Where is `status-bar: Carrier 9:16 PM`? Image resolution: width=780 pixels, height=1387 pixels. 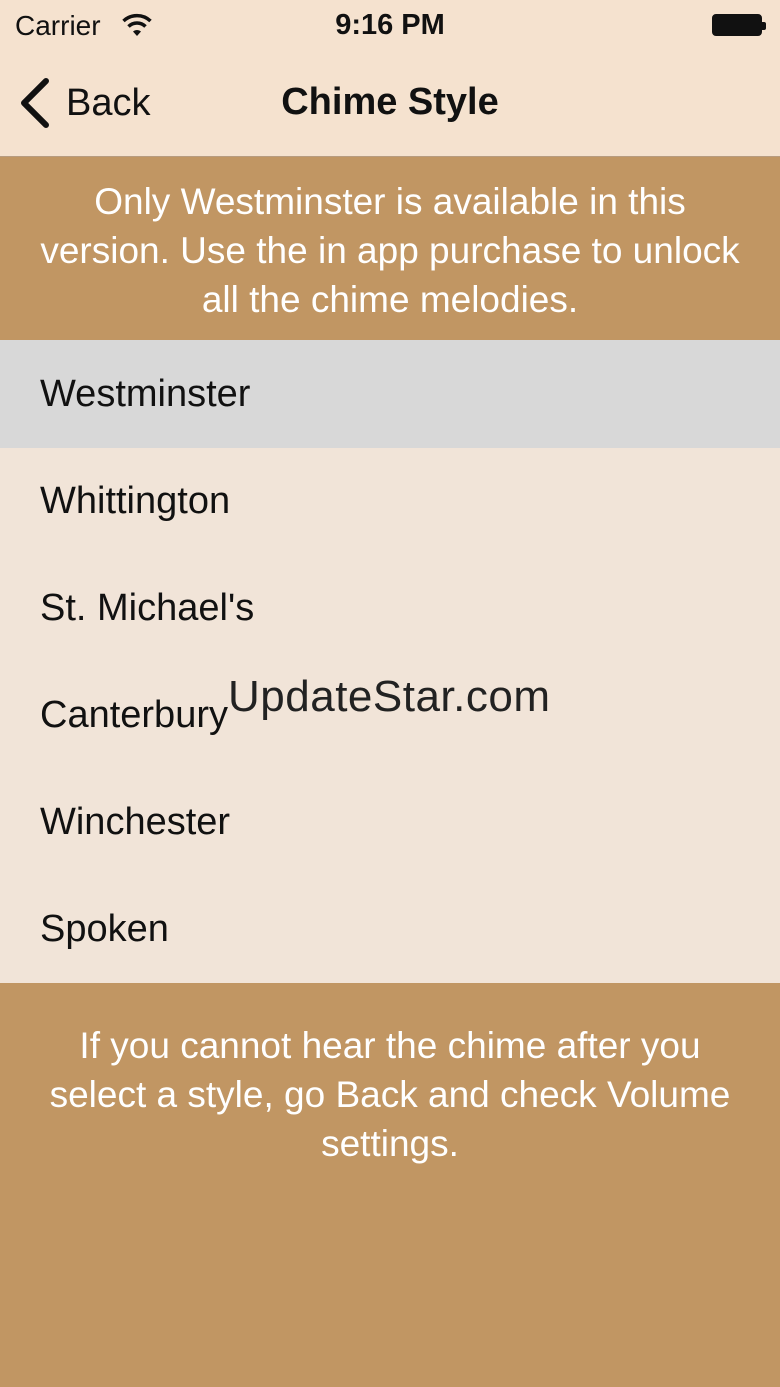 status-bar: Carrier 9:16 PM is located at coordinates (390, 27).